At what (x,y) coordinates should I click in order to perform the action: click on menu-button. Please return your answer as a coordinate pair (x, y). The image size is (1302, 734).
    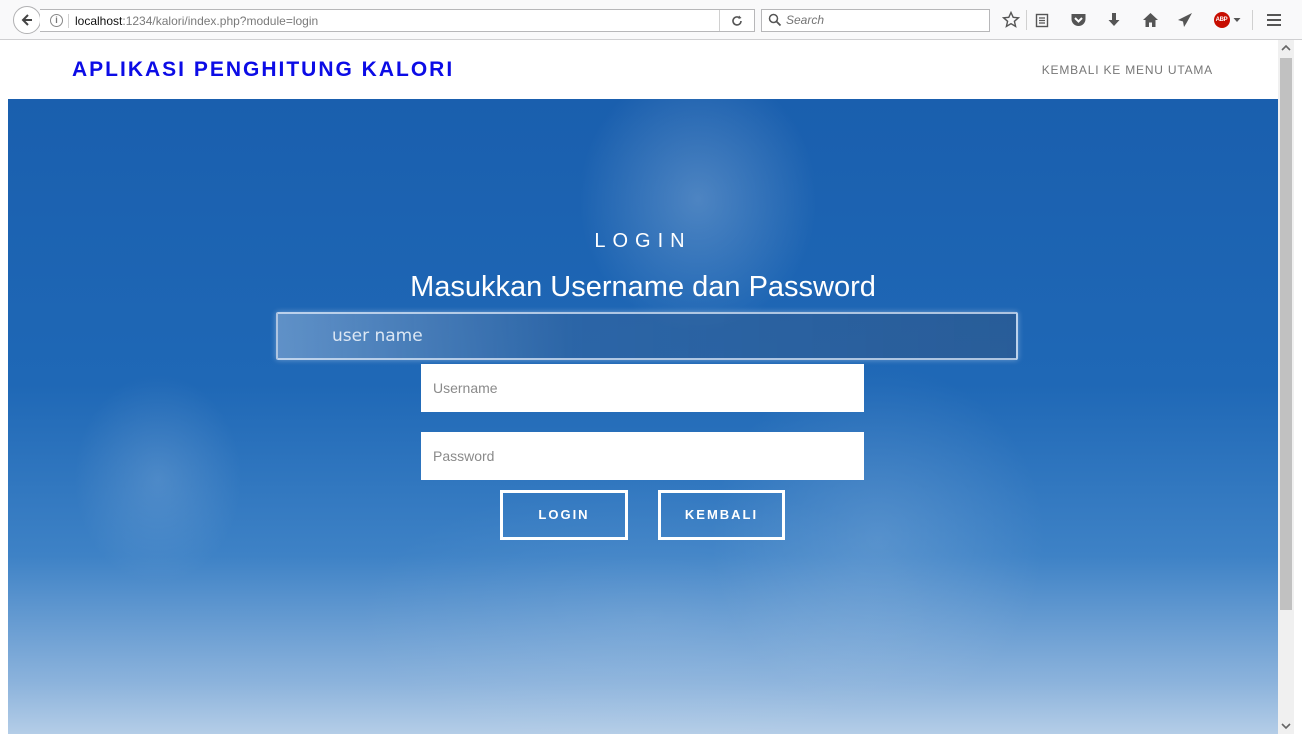
    Looking at the image, I should click on (1274, 20).